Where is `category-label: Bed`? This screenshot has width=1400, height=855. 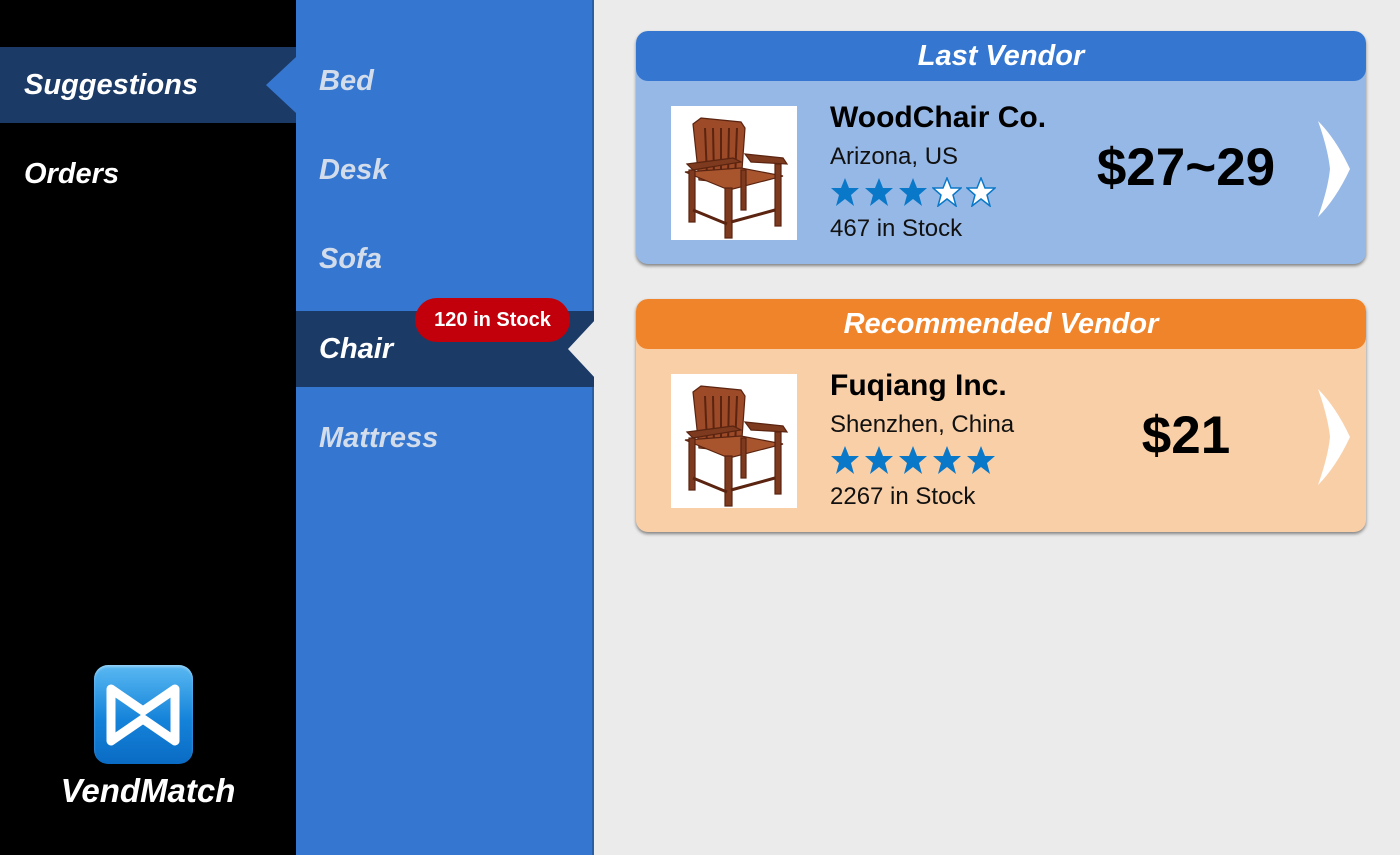
category-label: Bed is located at coordinates (346, 80).